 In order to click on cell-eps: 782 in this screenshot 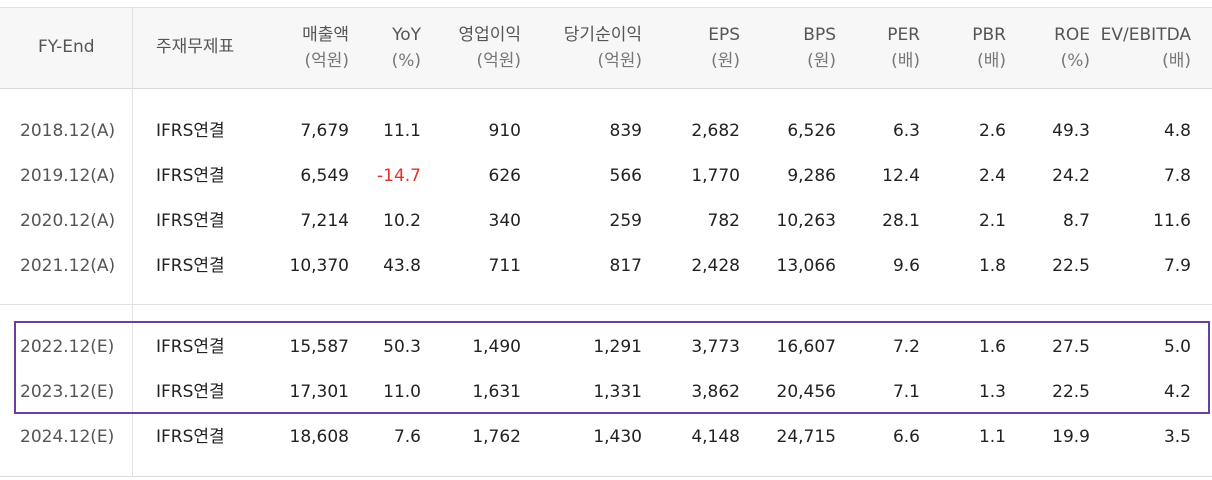, I will do `click(723, 221)`.